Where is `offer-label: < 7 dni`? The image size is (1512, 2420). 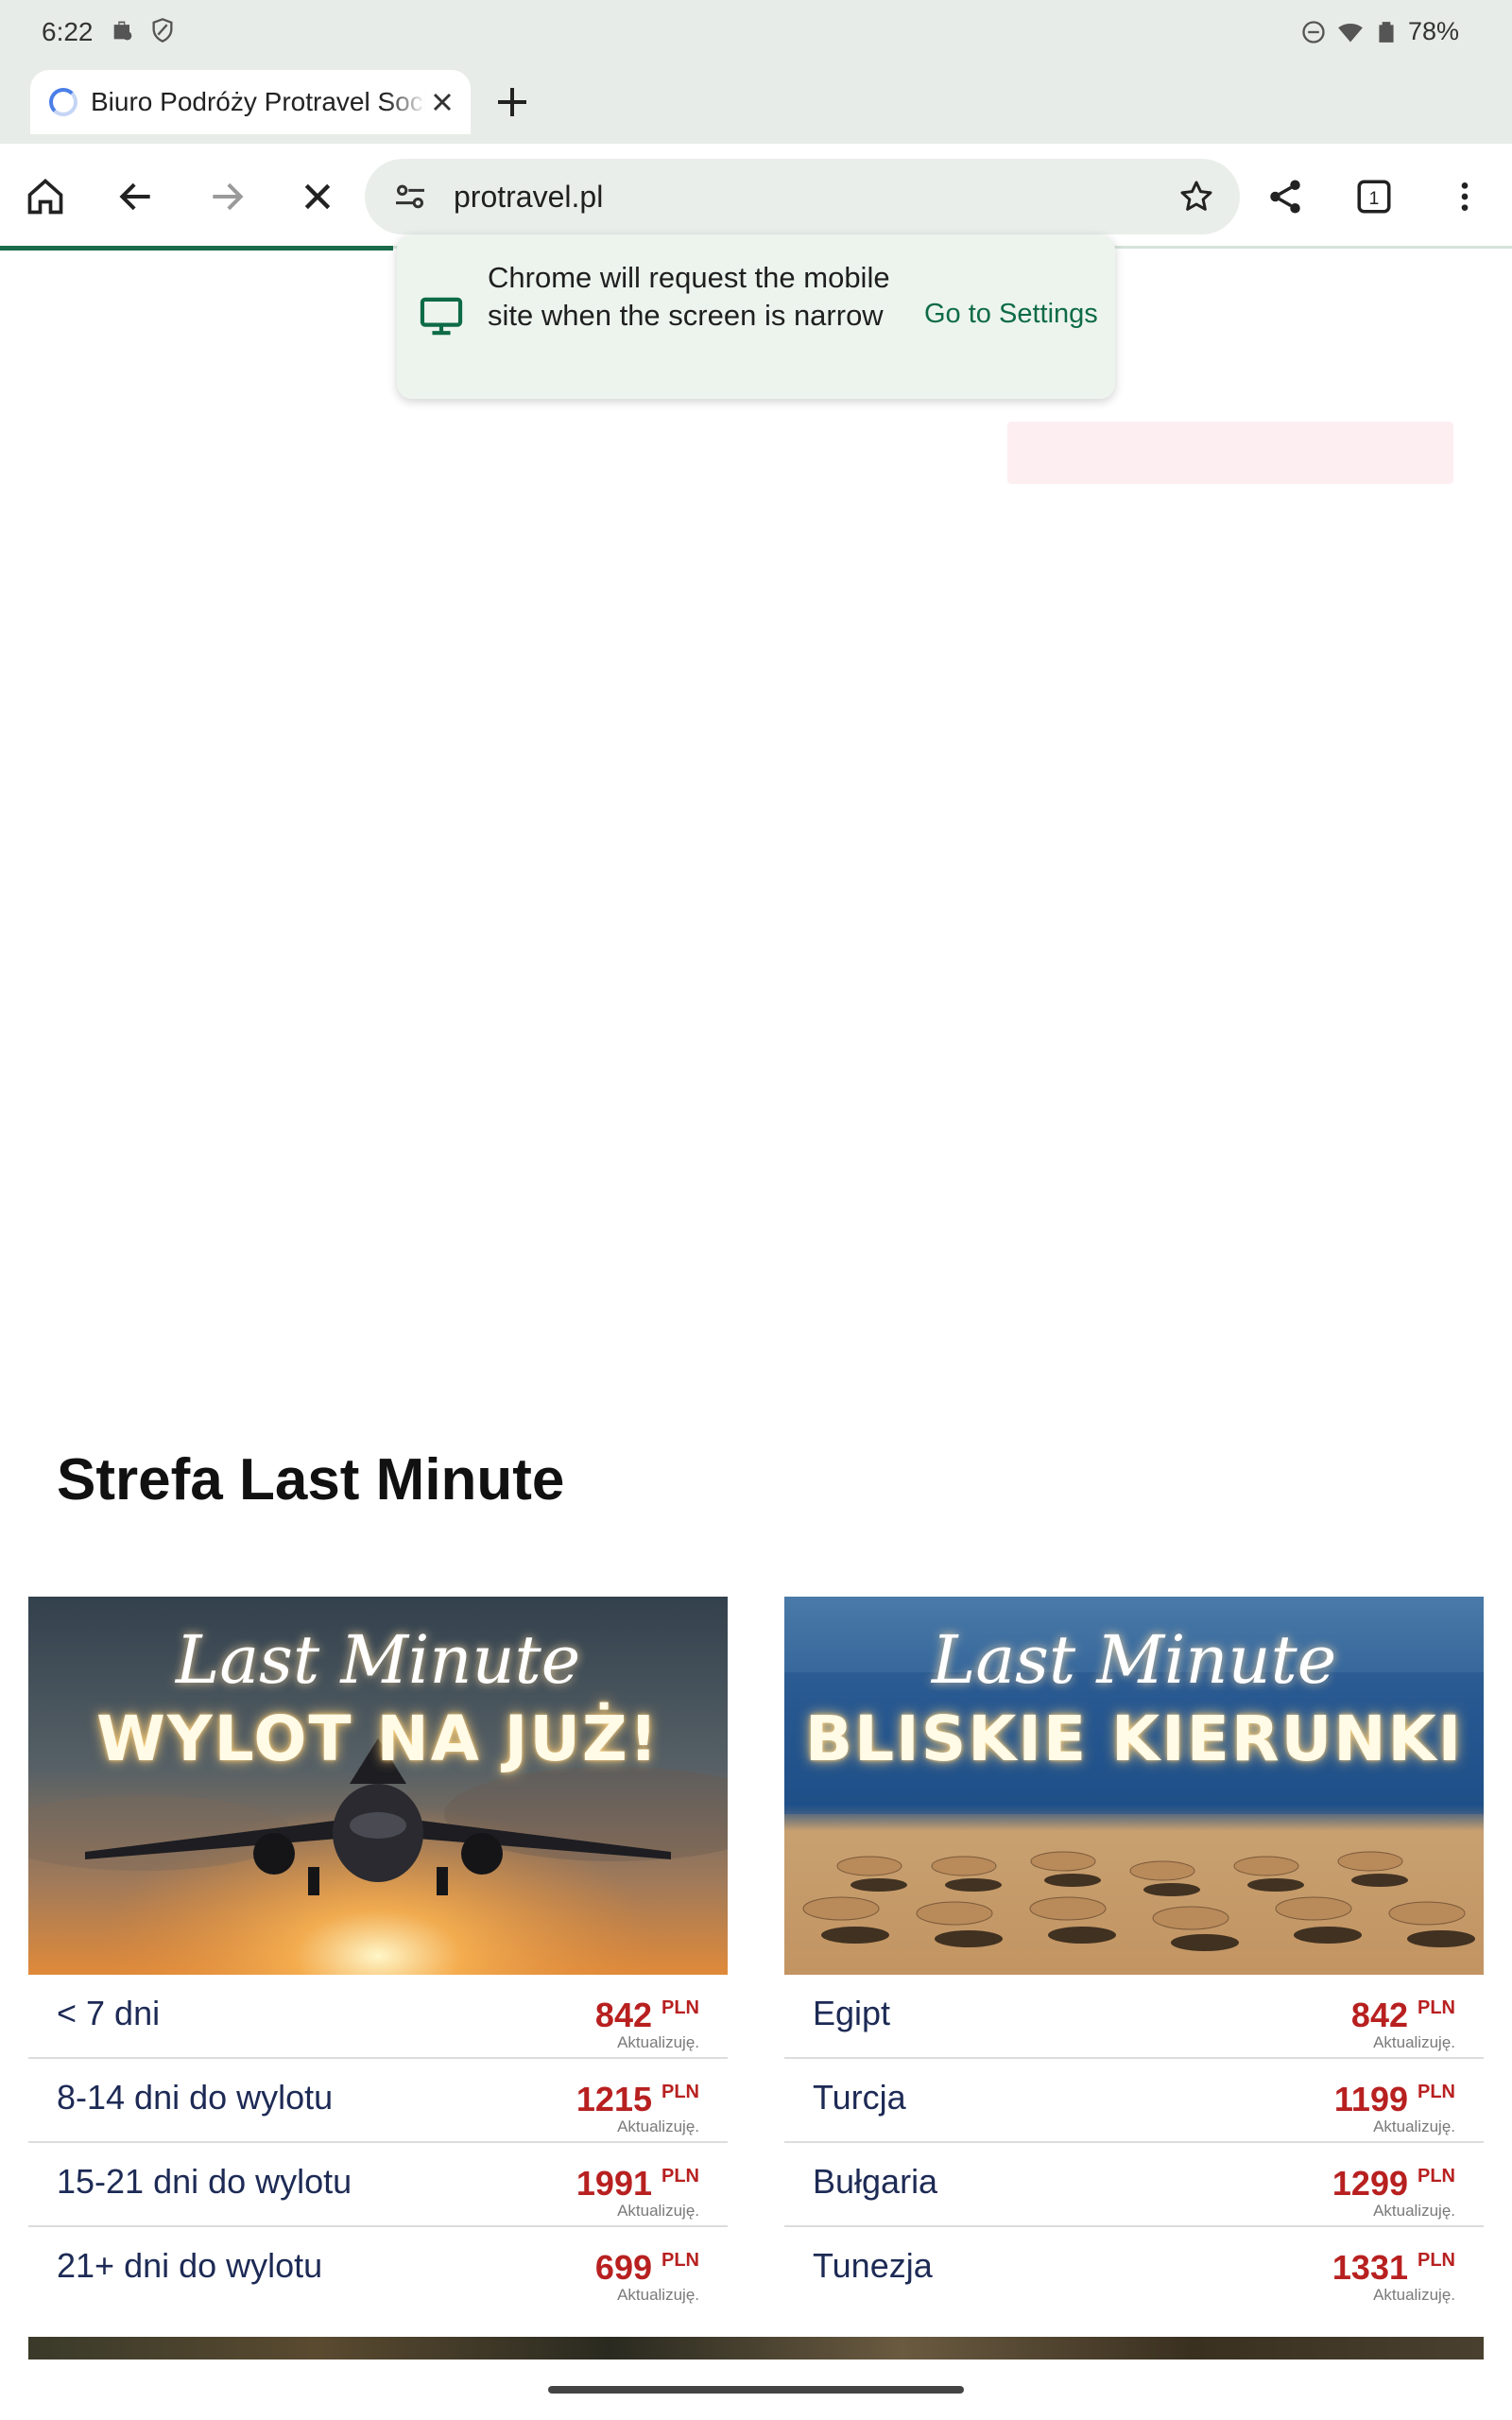
offer-label: < 7 dni is located at coordinates (109, 2013).